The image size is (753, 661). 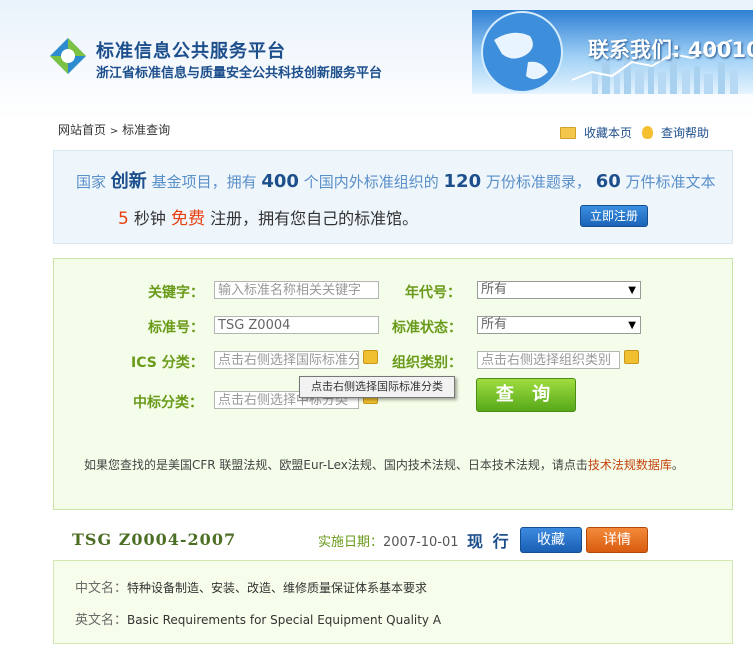 What do you see at coordinates (433, 293) in the screenshot?
I see `year-label: 年代号：` at bounding box center [433, 293].